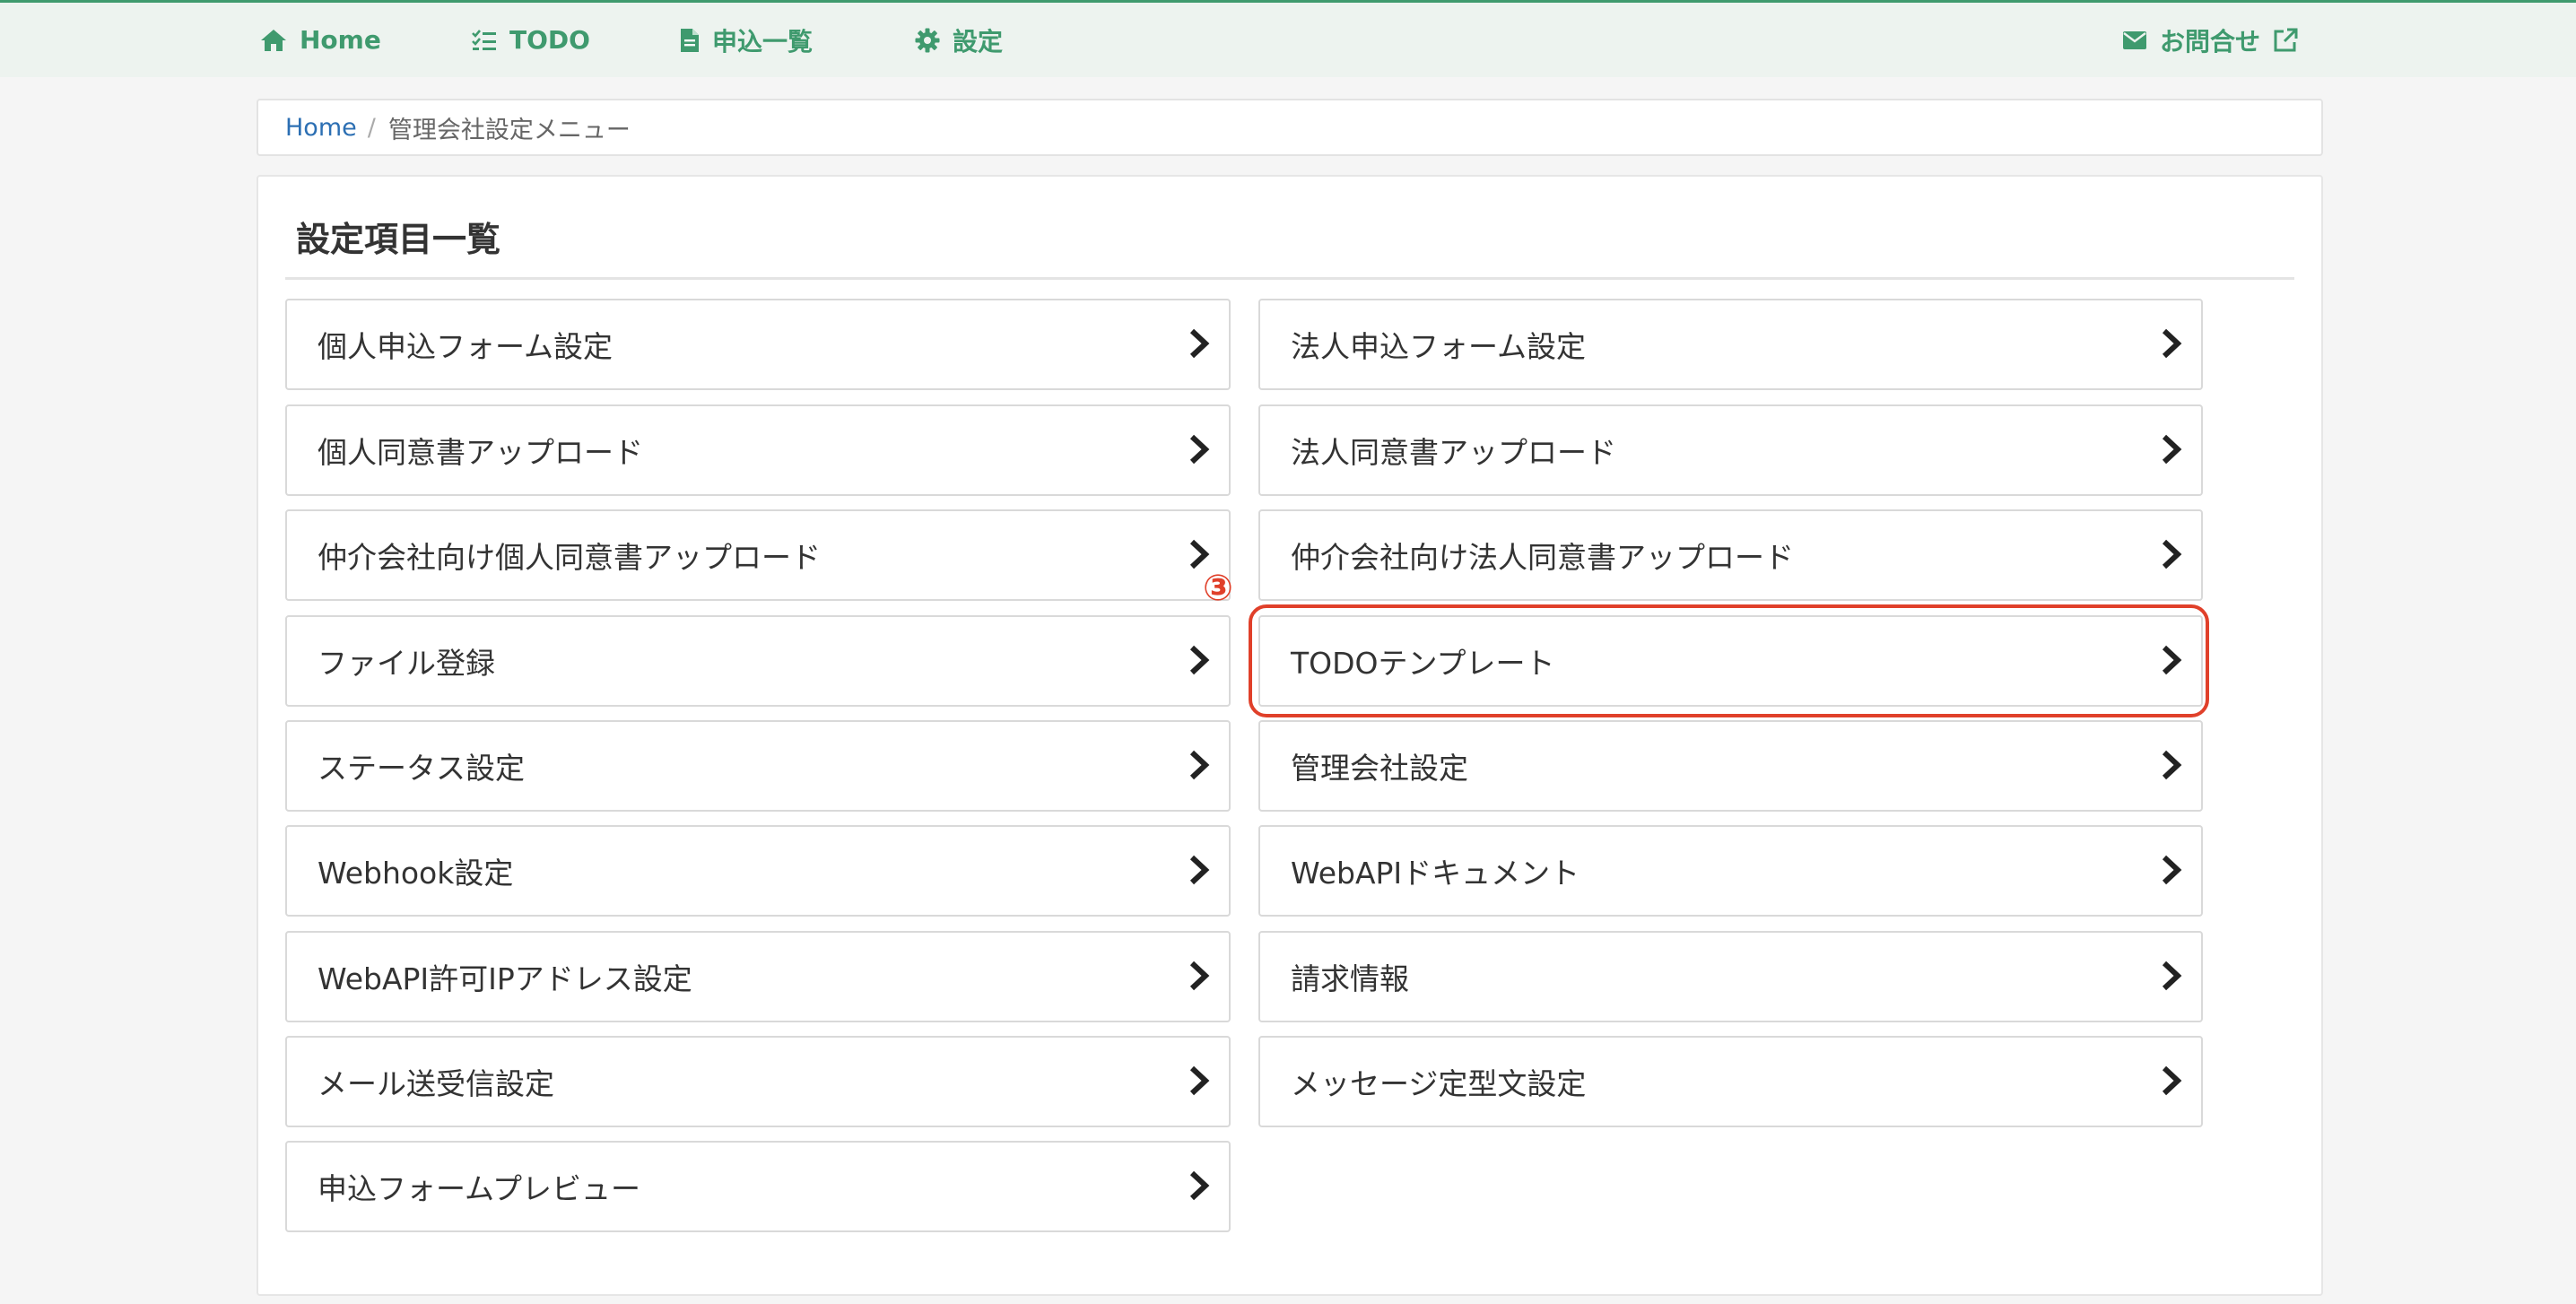  What do you see at coordinates (1542, 557) in the screenshot?
I see `menu-item-label: 仲介会社向け法人同意書アップロード` at bounding box center [1542, 557].